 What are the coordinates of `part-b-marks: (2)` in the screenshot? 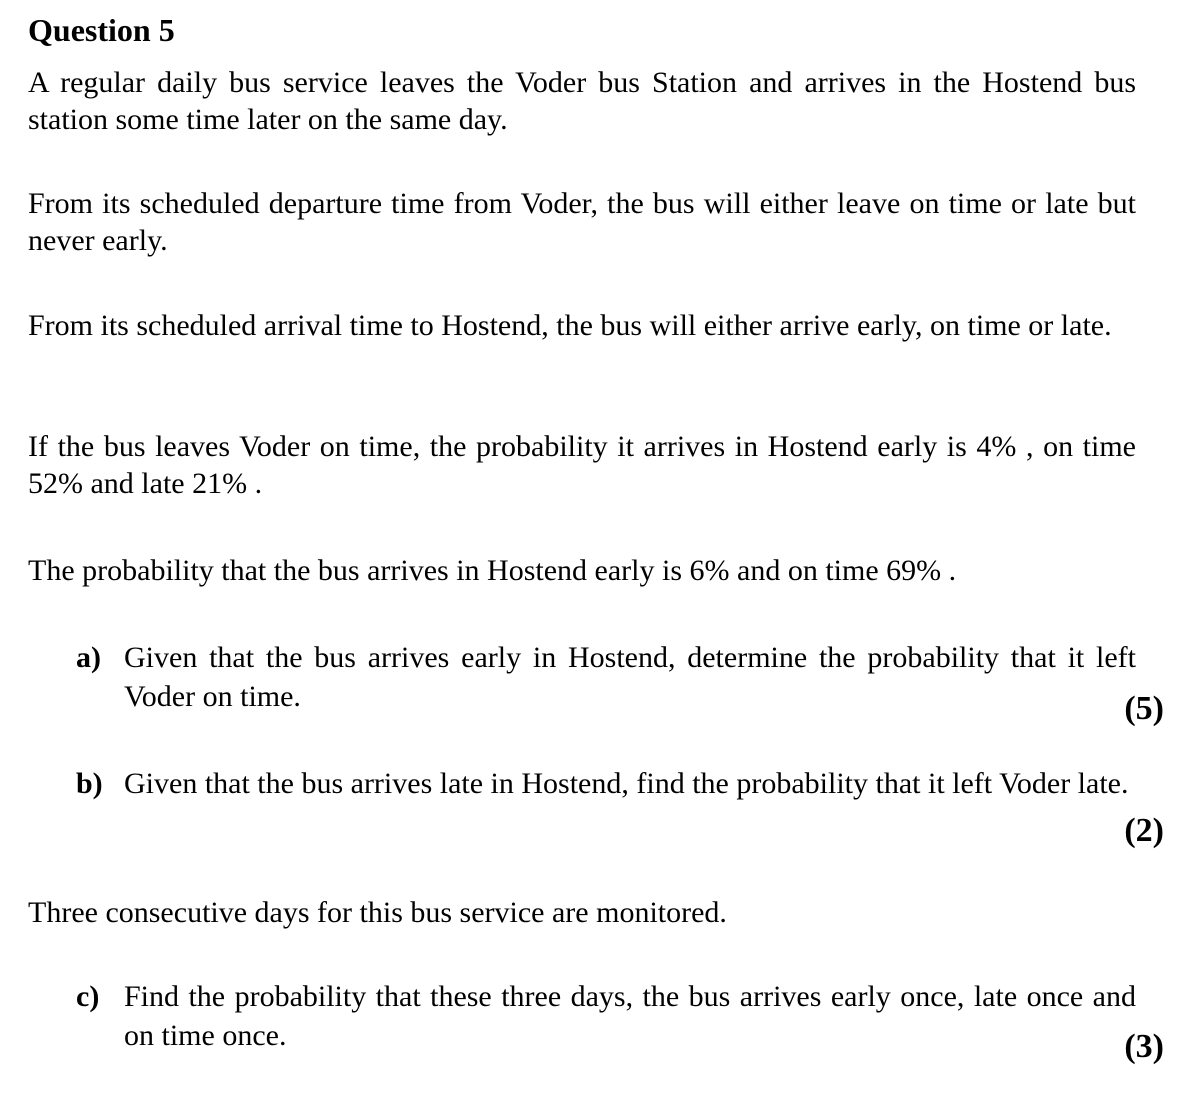 It's located at (1144, 830).